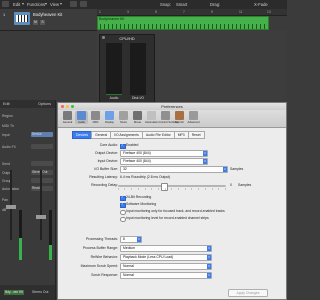 The width and height of the screenshot is (320, 300). I want to click on menu-edit: Edit, so click(16, 4).